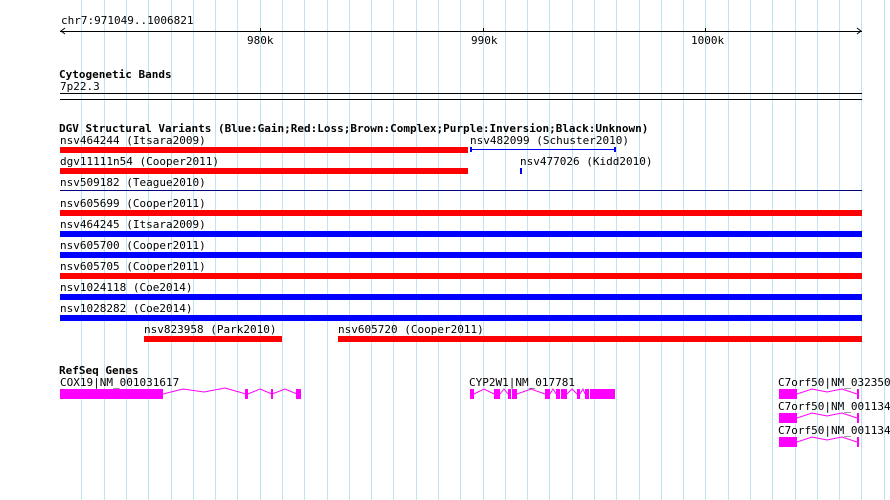  I want to click on gene-label: COX19|NM_001031617, so click(119, 383).